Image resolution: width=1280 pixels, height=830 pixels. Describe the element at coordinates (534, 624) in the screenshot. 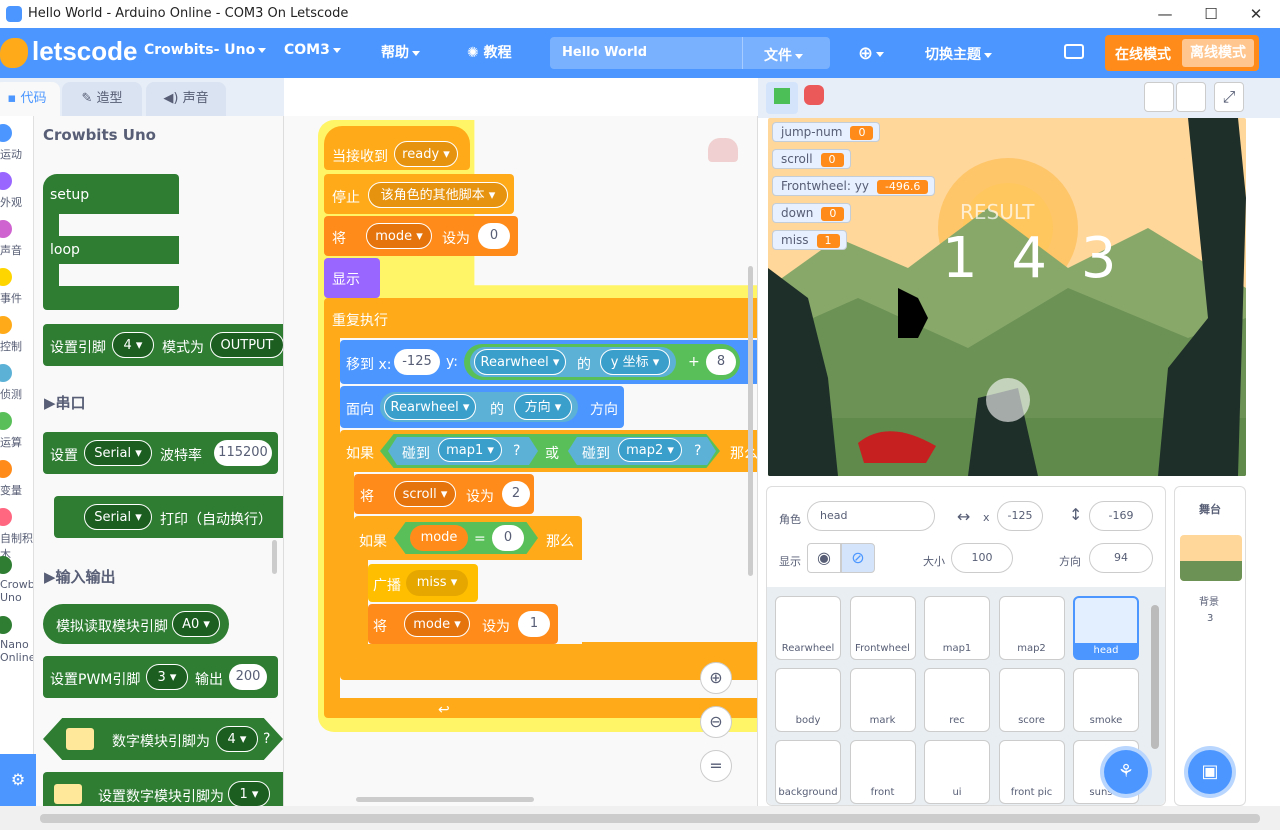

I see `value-input-3: 1` at that location.